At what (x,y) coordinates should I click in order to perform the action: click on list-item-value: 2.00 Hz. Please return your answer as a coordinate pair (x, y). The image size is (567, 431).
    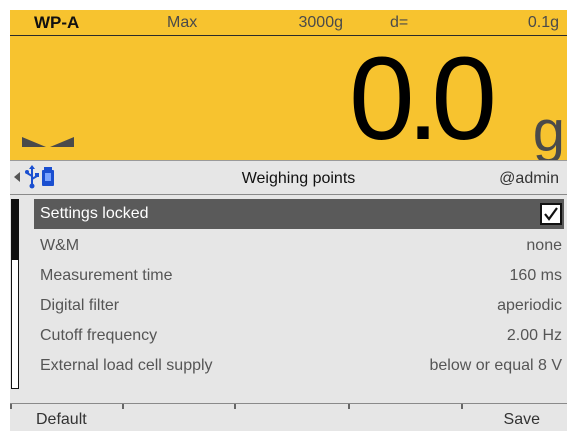
    Looking at the image, I should click on (534, 335).